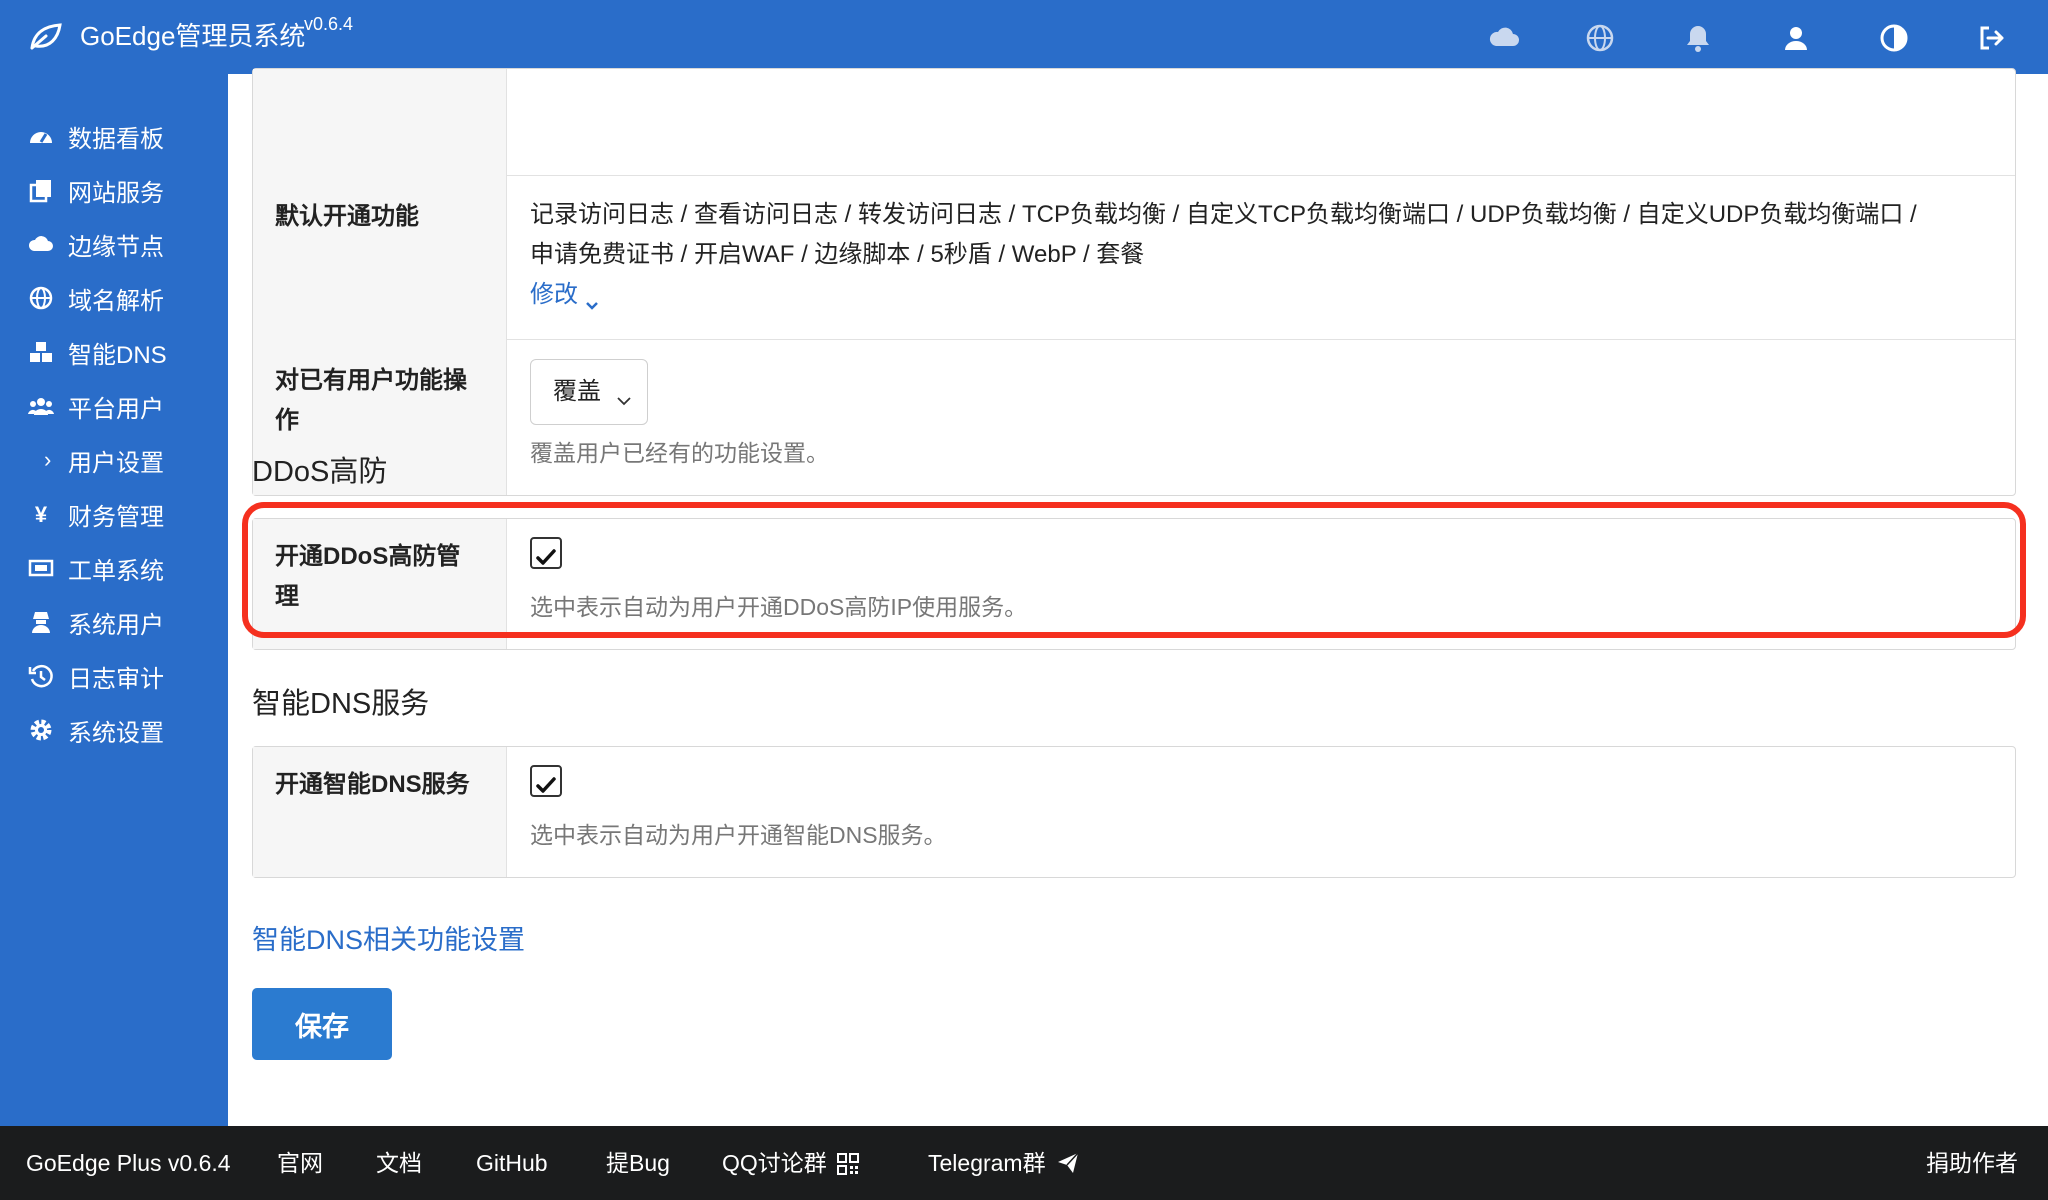 The height and width of the screenshot is (1200, 2048). What do you see at coordinates (329, 24) in the screenshot?
I see `app-version: v0.6.4` at bounding box center [329, 24].